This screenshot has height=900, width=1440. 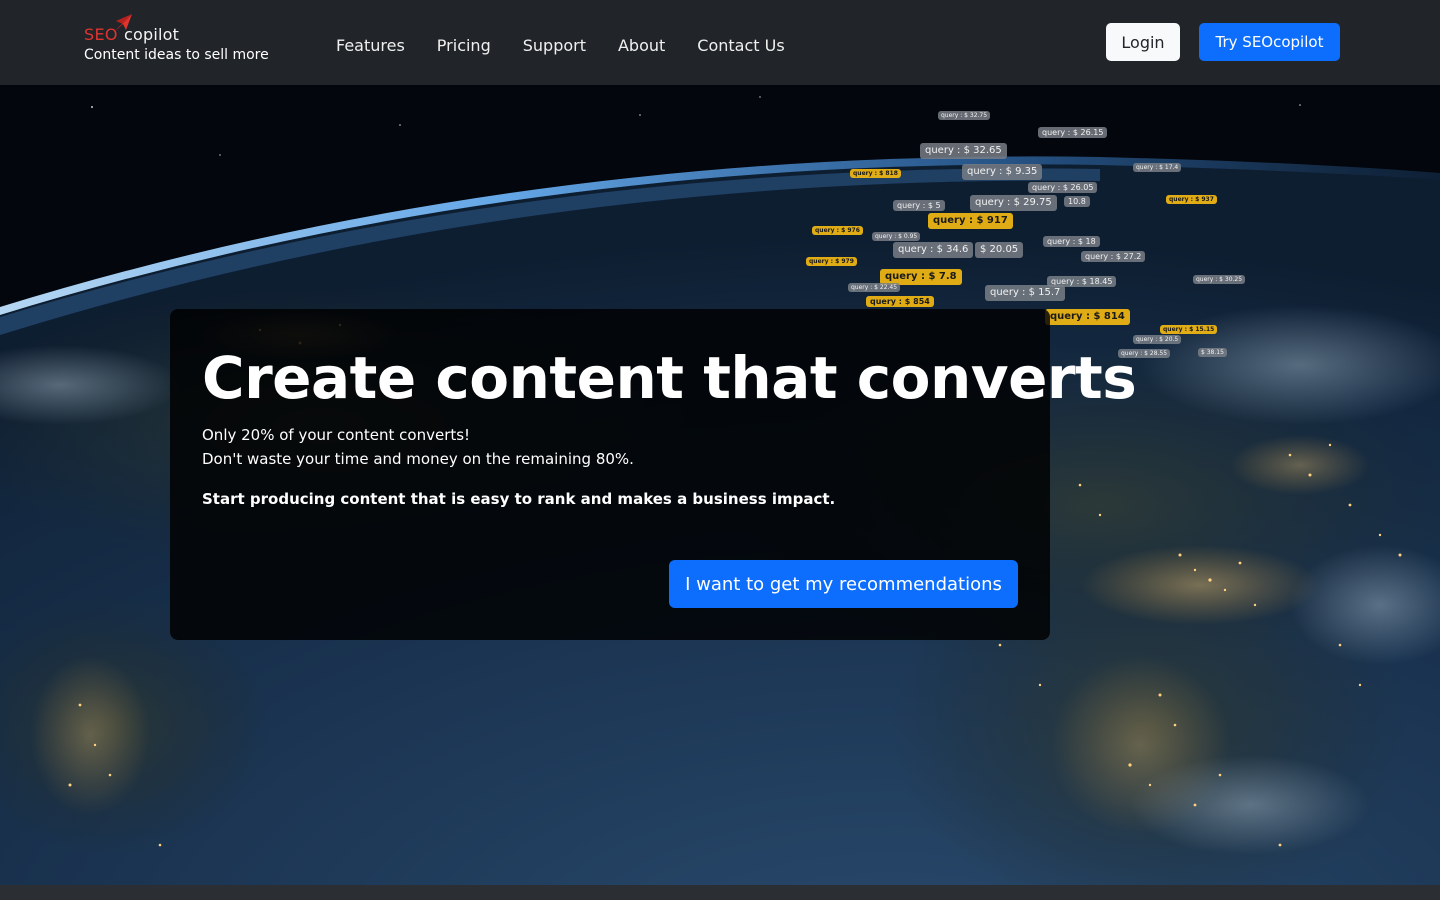 I want to click on query-tag: query : $ 26.15, so click(x=1073, y=132).